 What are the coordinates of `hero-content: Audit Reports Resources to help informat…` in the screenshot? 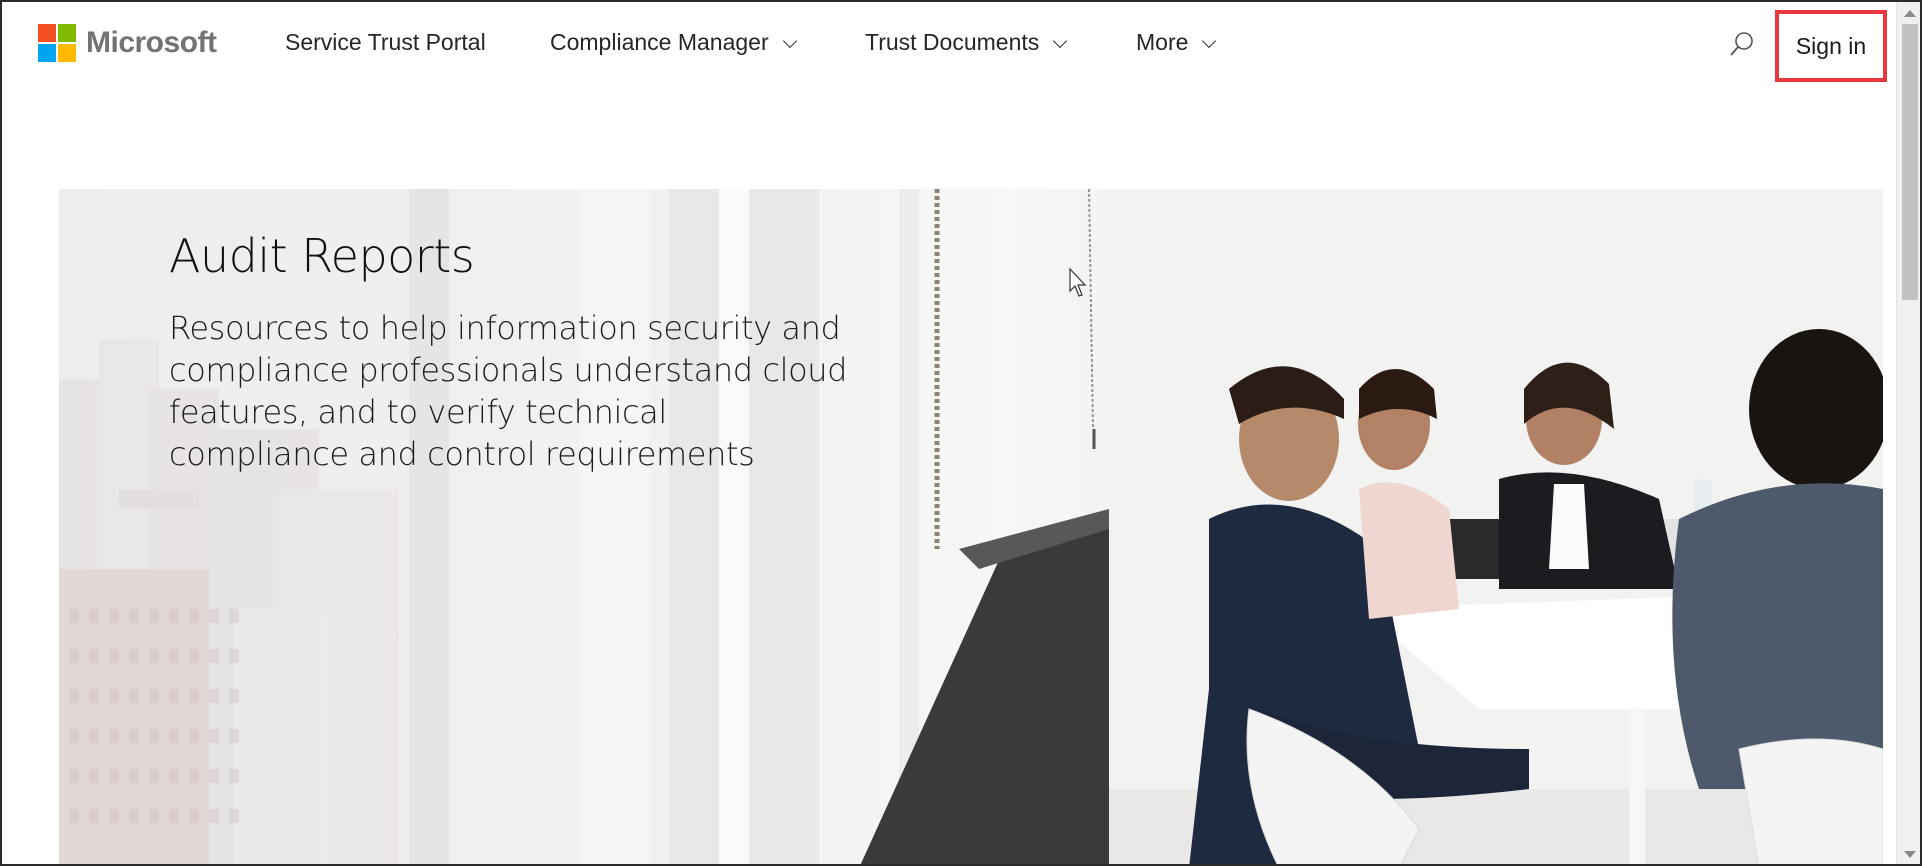 It's located at (509, 352).